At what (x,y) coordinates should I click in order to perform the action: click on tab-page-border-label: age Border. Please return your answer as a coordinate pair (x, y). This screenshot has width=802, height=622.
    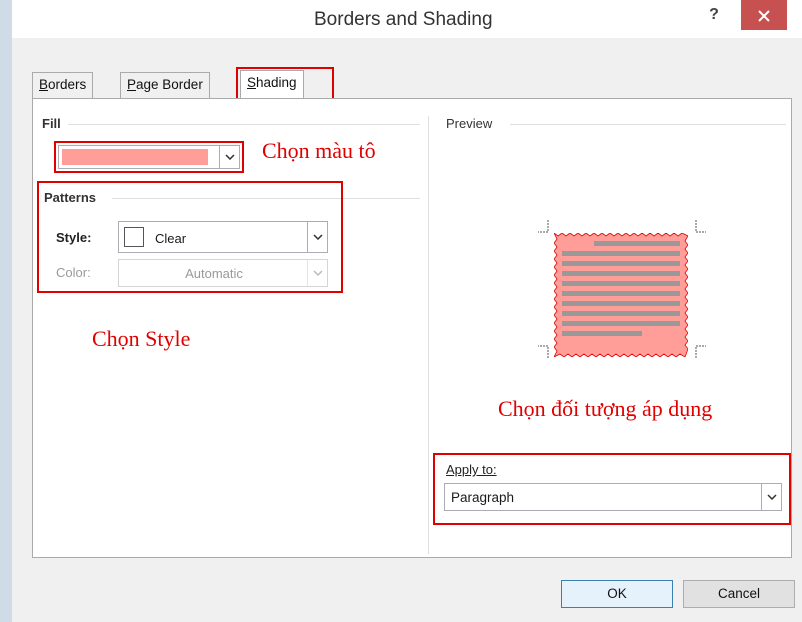
    Looking at the image, I should click on (169, 84).